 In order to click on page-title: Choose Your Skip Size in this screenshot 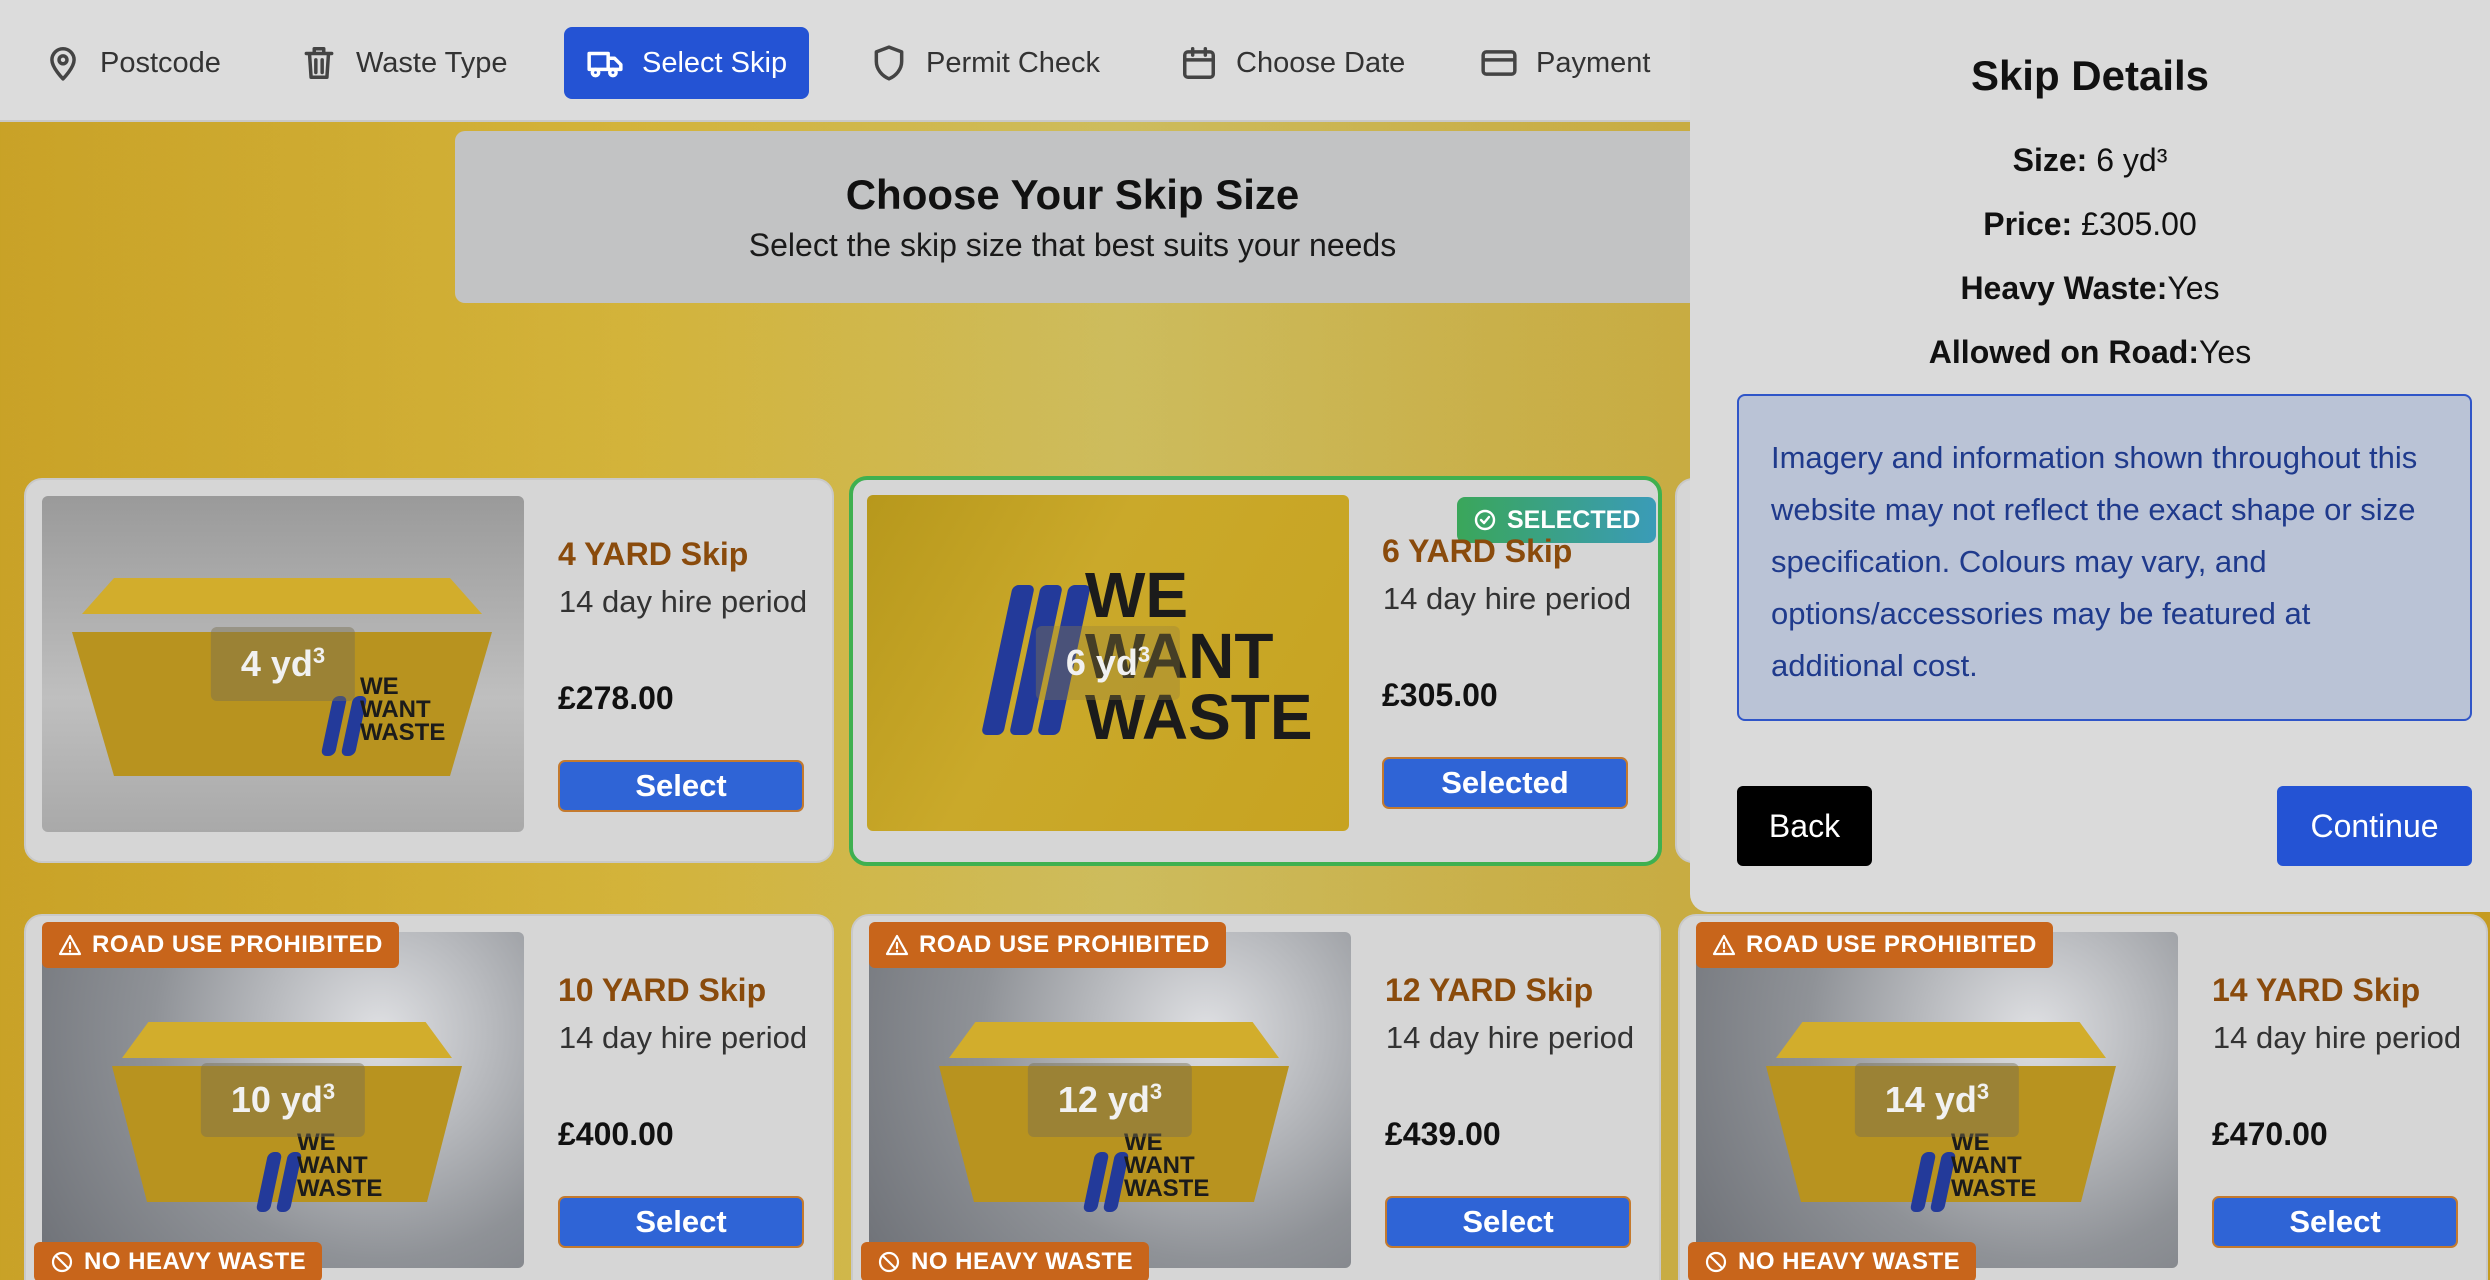, I will do `click(1072, 194)`.